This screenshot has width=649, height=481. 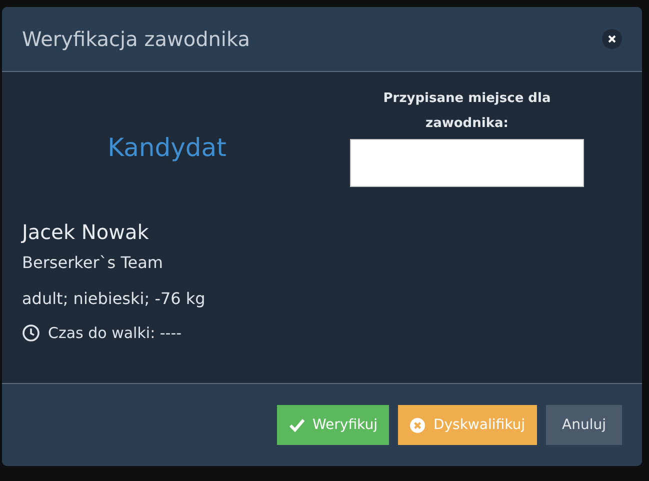 I want to click on place-label: Przypisane miejsce dla zawodnika:, so click(x=467, y=111).